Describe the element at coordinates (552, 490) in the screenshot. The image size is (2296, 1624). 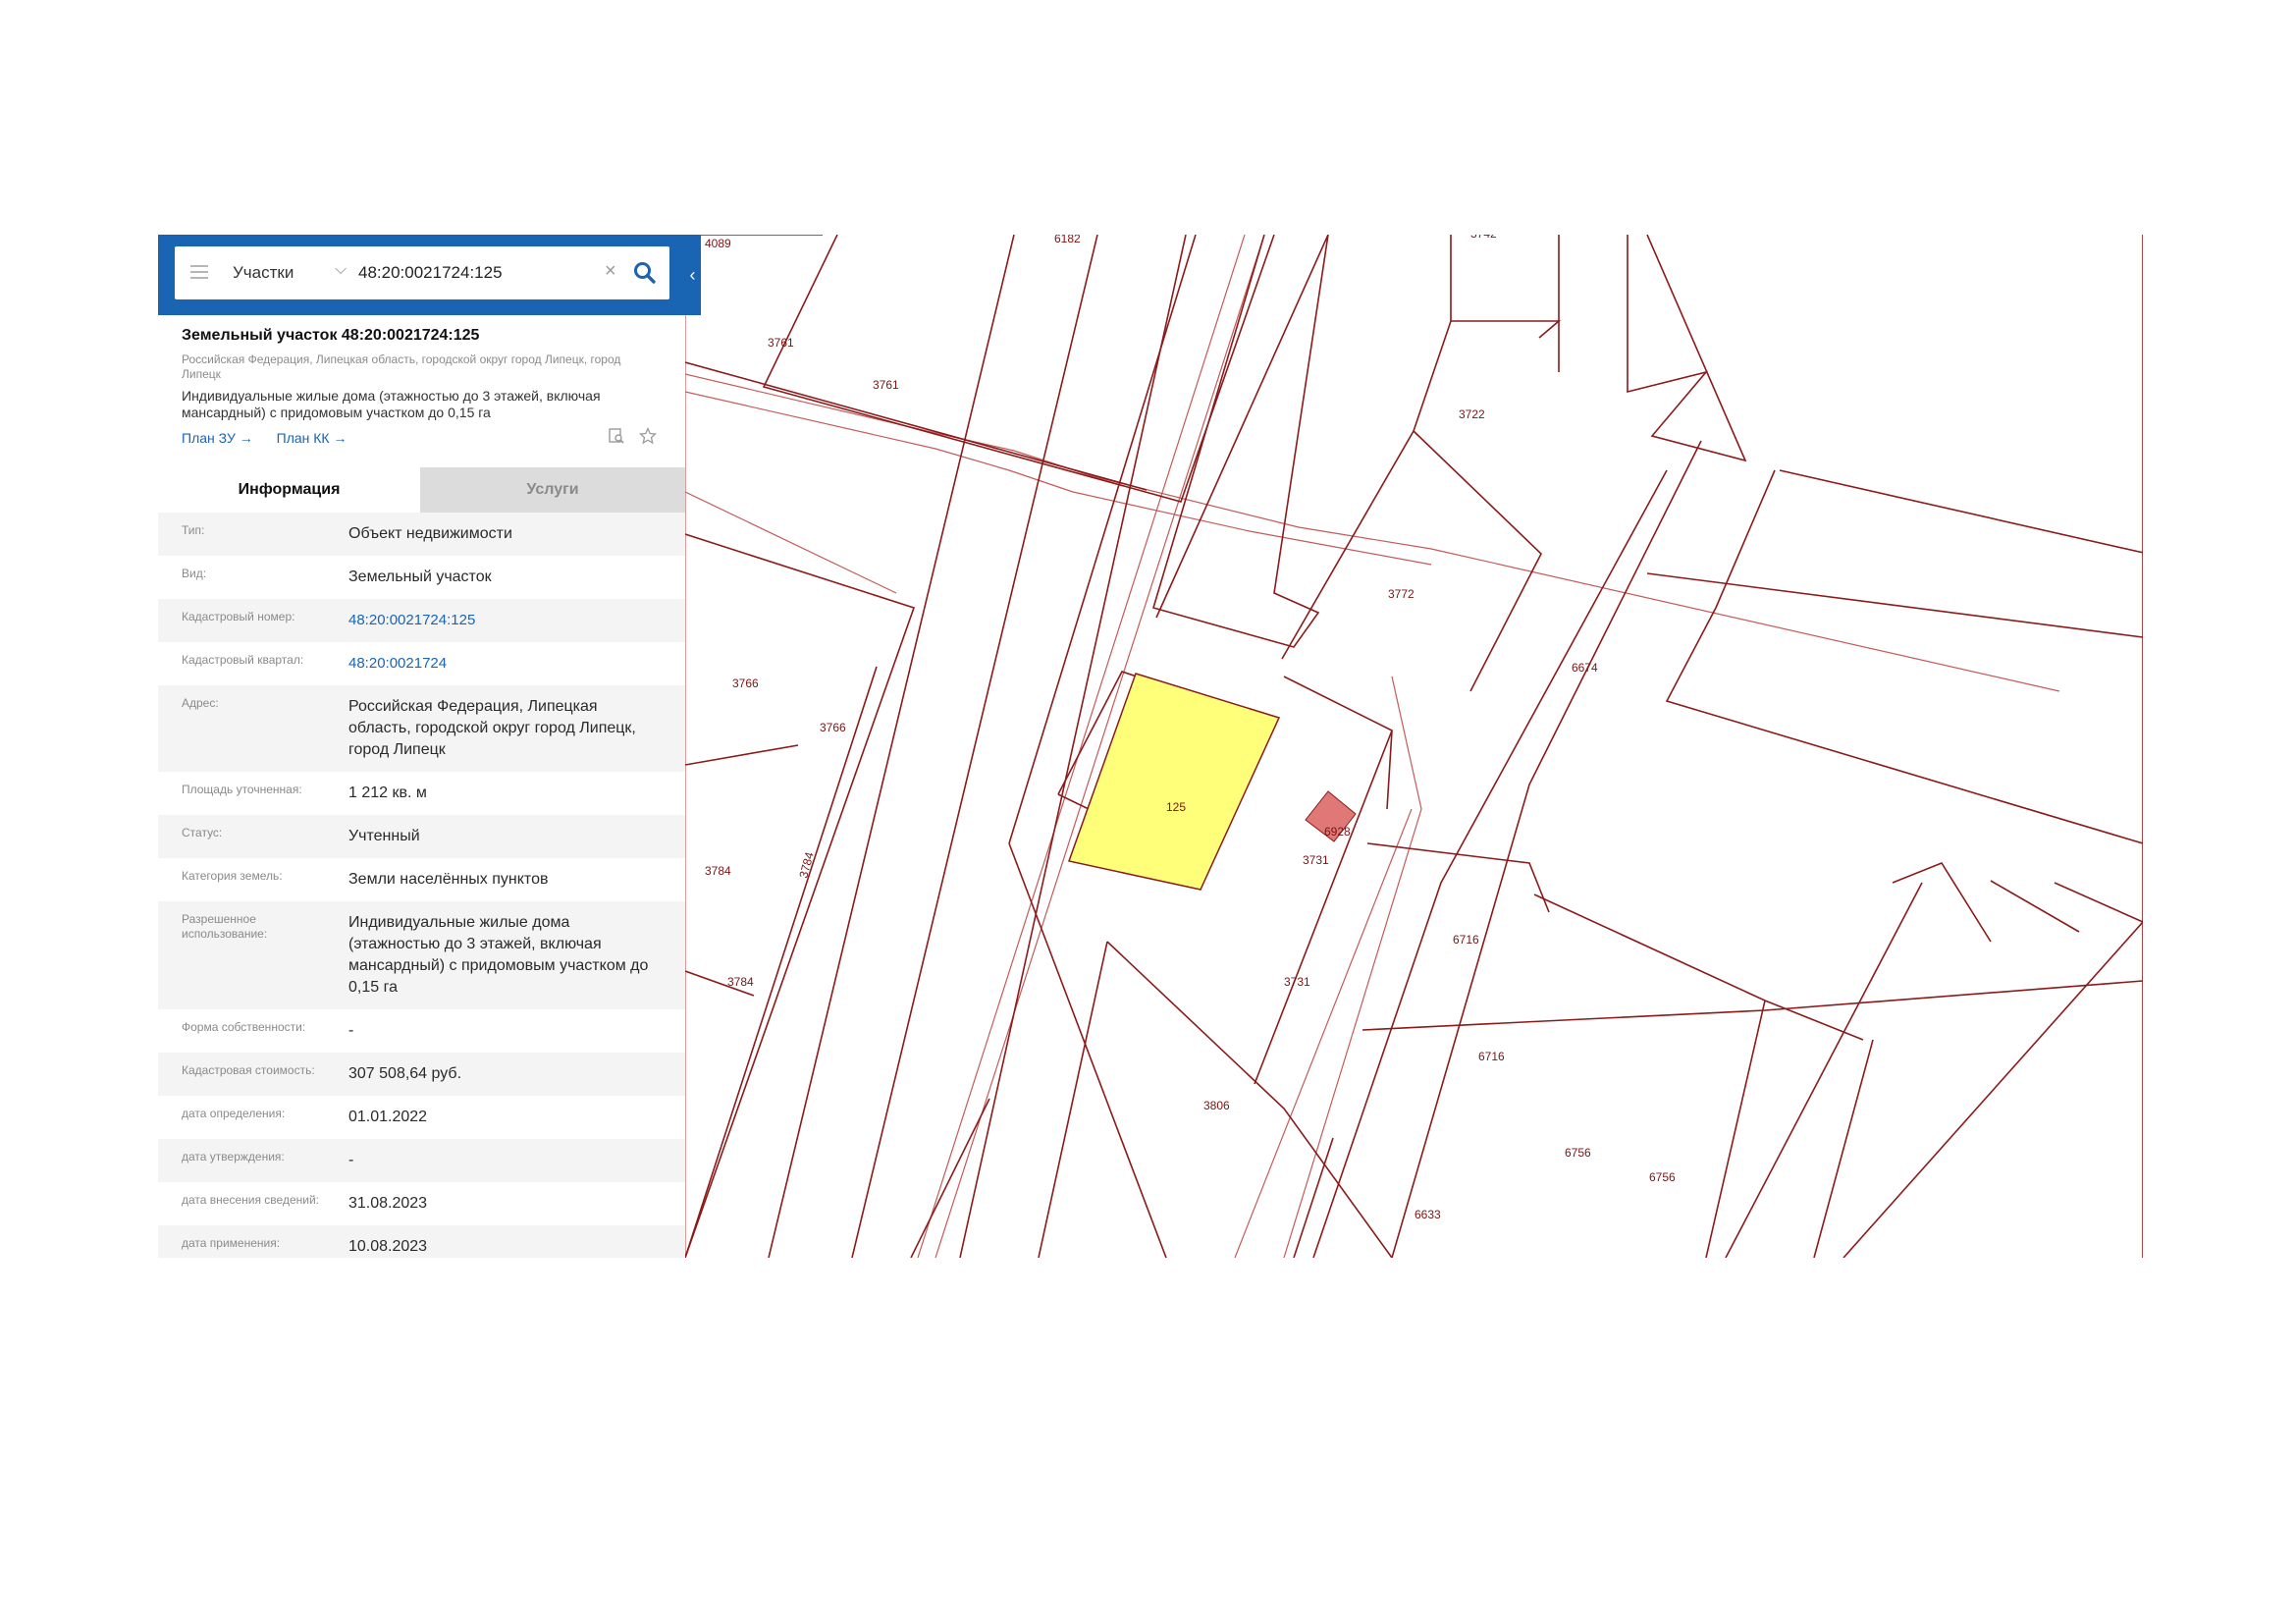
I see `tab-services: Услуги` at that location.